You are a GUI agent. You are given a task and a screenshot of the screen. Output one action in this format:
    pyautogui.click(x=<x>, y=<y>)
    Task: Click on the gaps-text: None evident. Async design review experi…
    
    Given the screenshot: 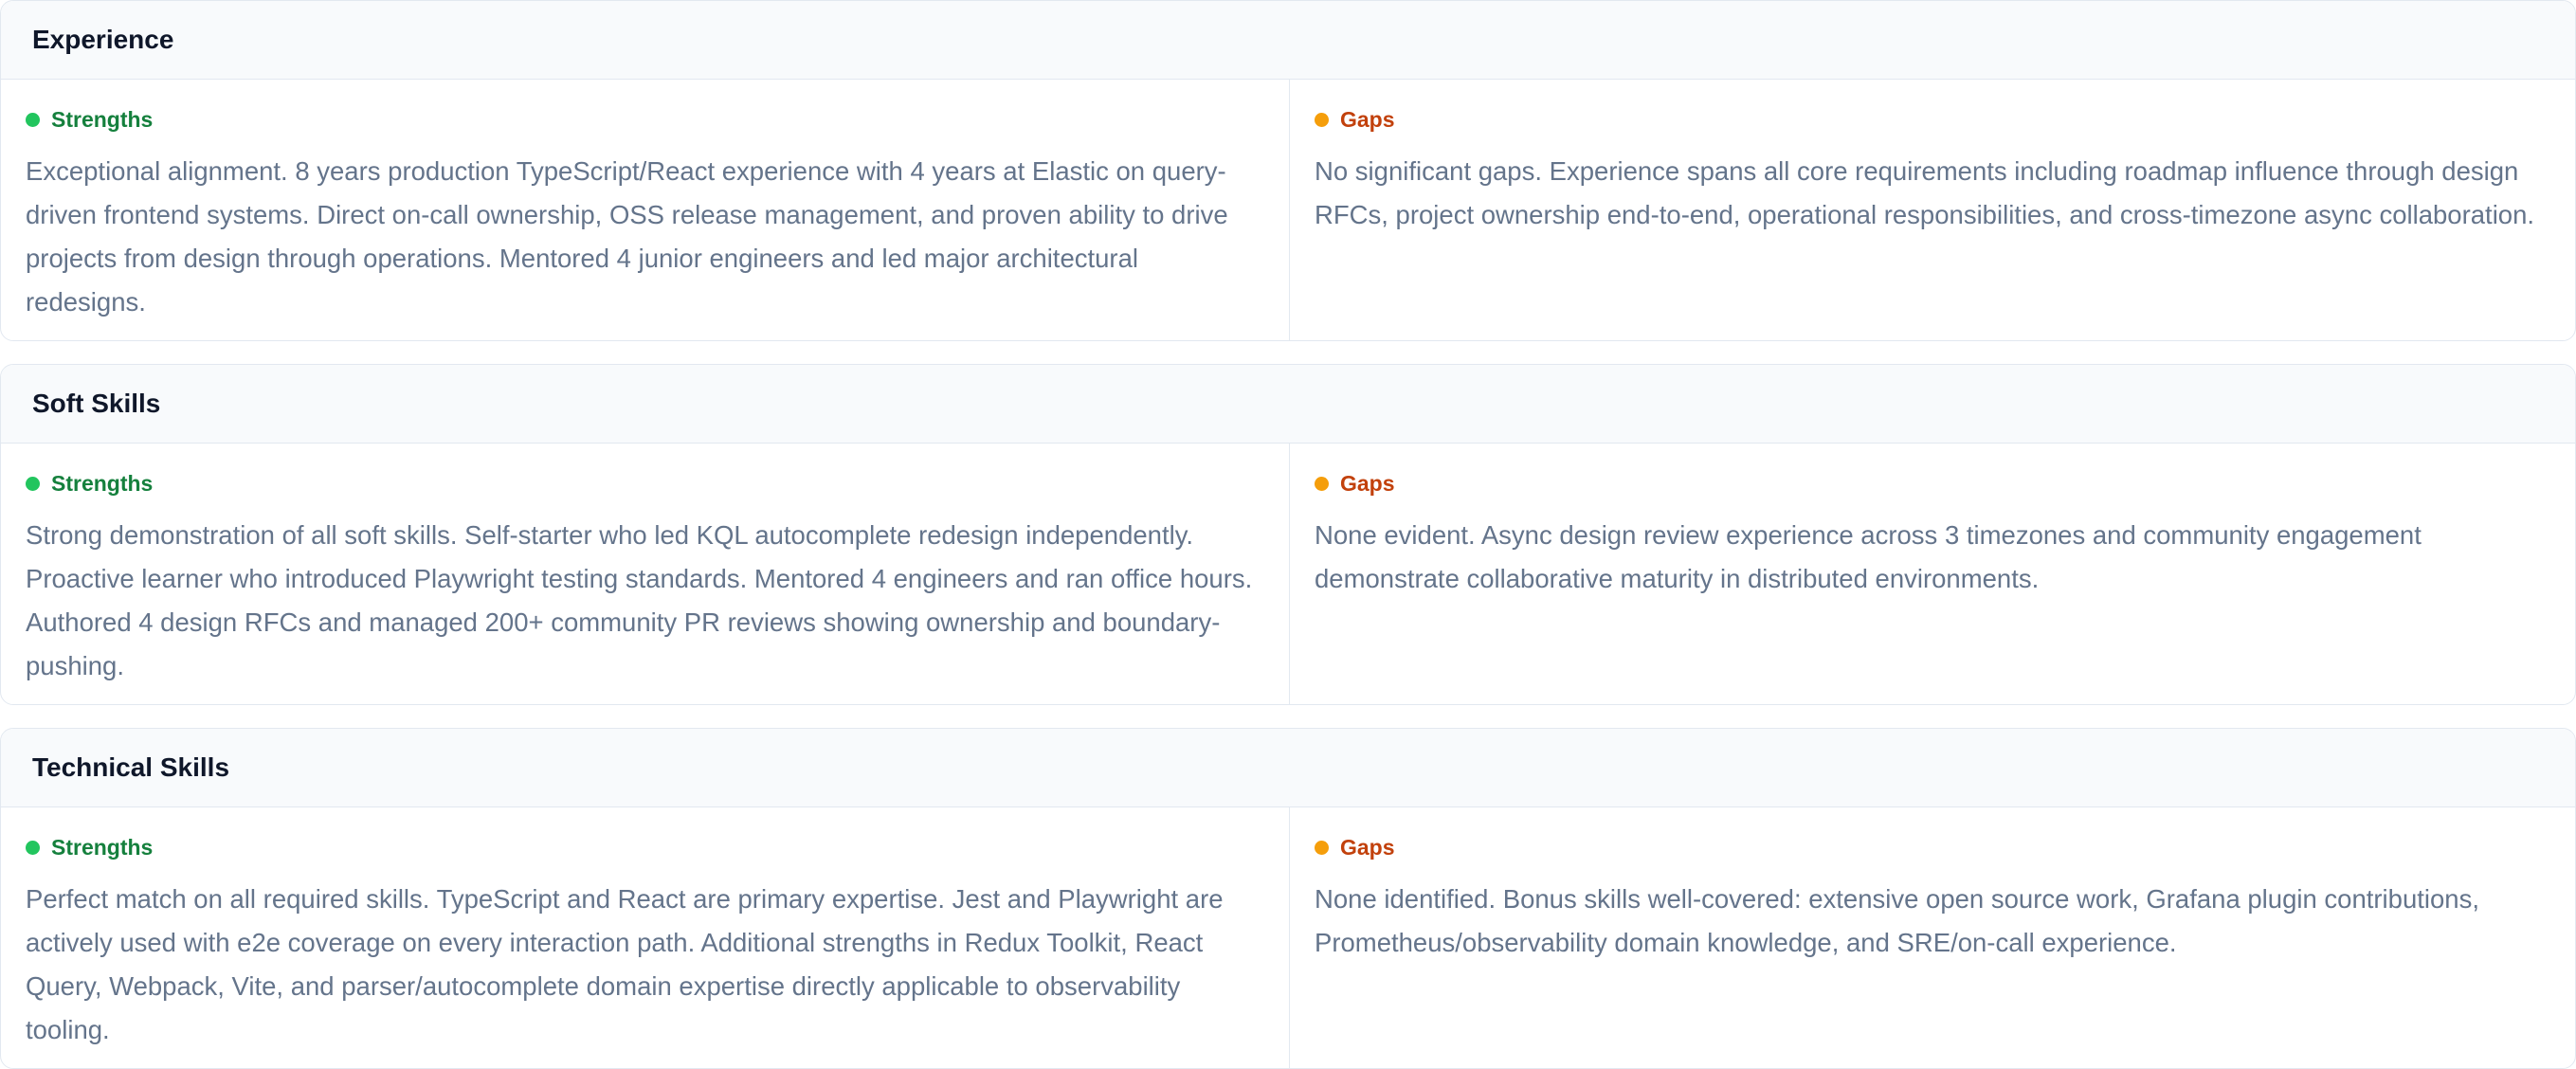 What is the action you would take?
    pyautogui.click(x=1868, y=556)
    